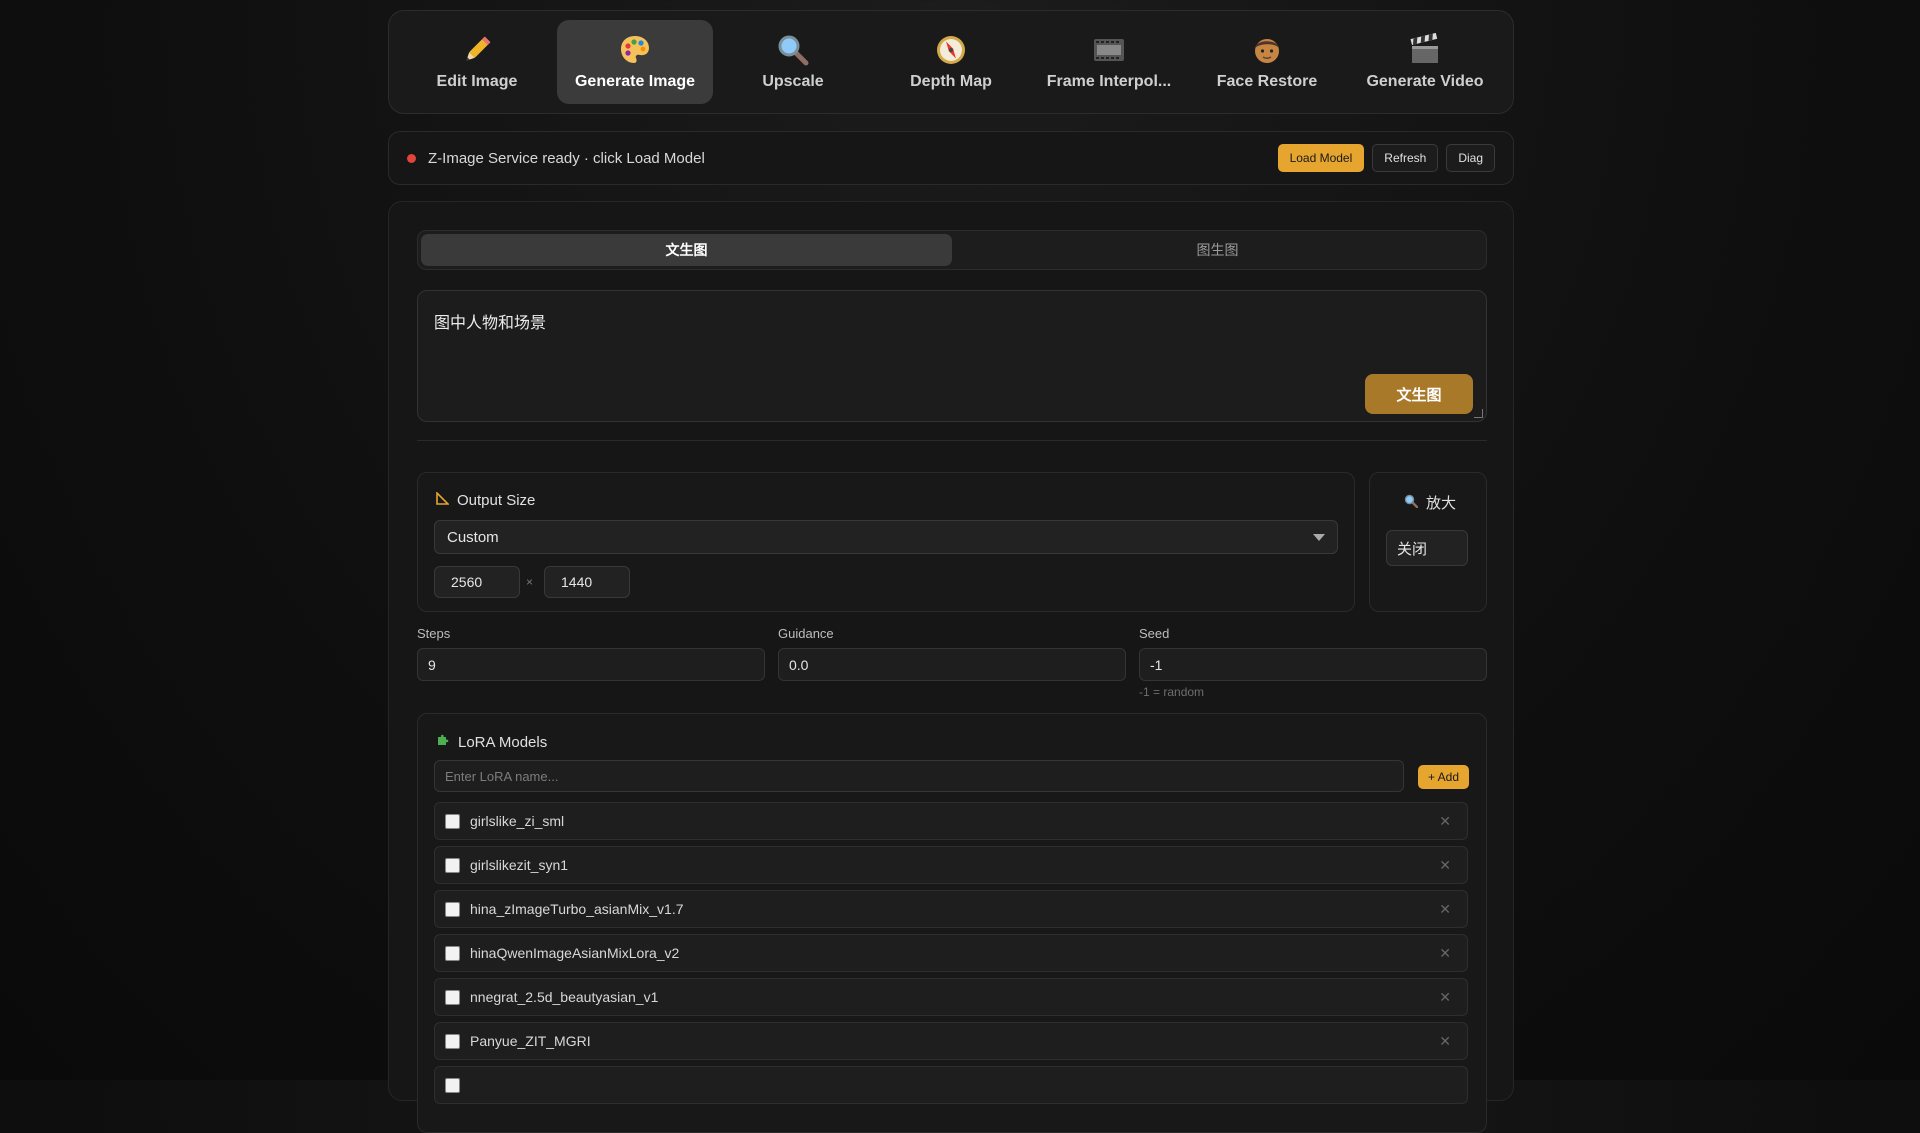 The height and width of the screenshot is (1133, 1920). I want to click on prompt-text: 图中人物和场景, so click(490, 323).